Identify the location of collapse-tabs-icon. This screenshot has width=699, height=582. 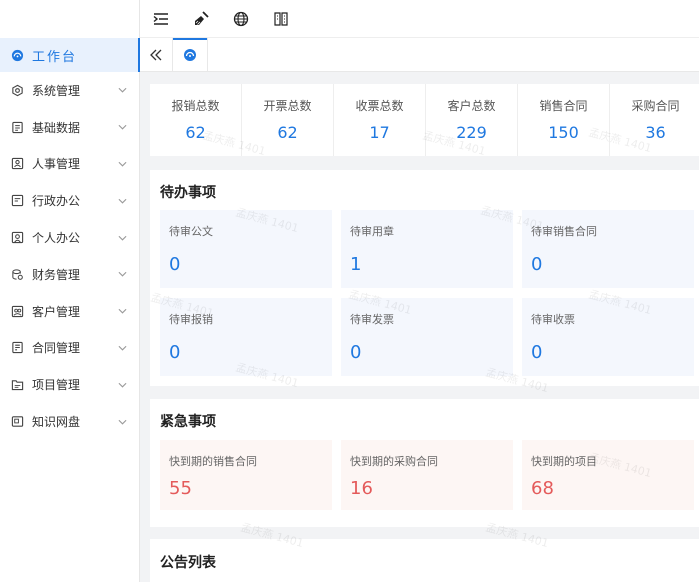
(156, 55).